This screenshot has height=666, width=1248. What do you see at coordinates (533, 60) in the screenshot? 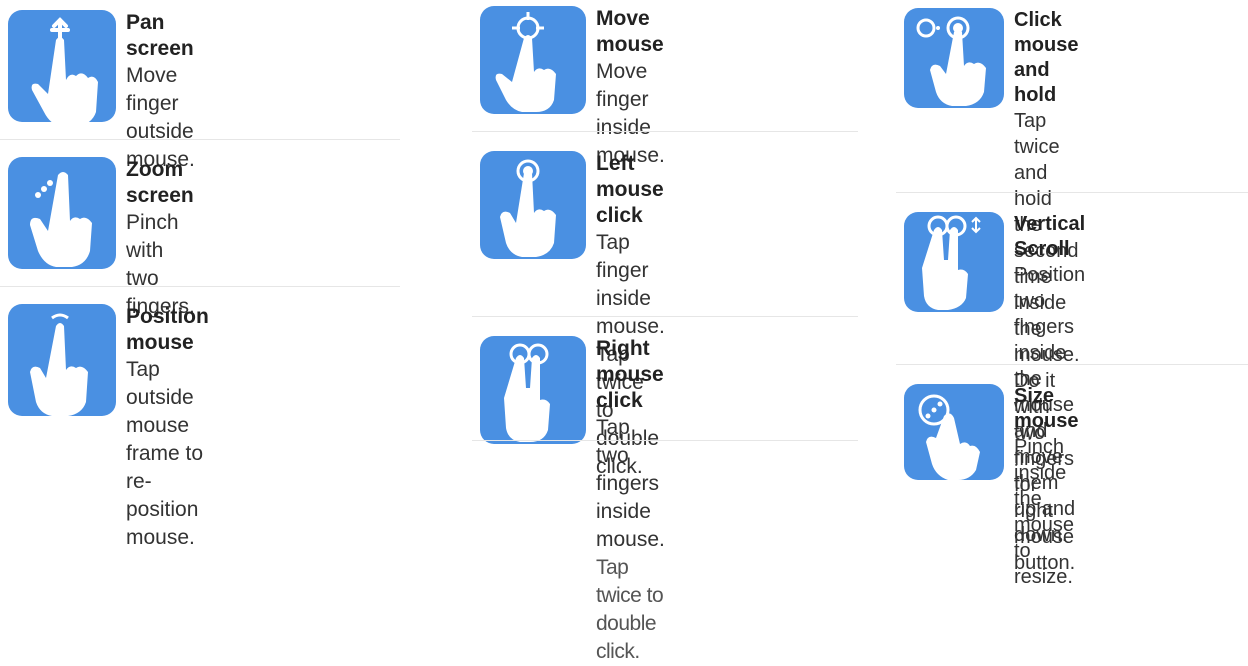
I see `move-hand-icon` at bounding box center [533, 60].